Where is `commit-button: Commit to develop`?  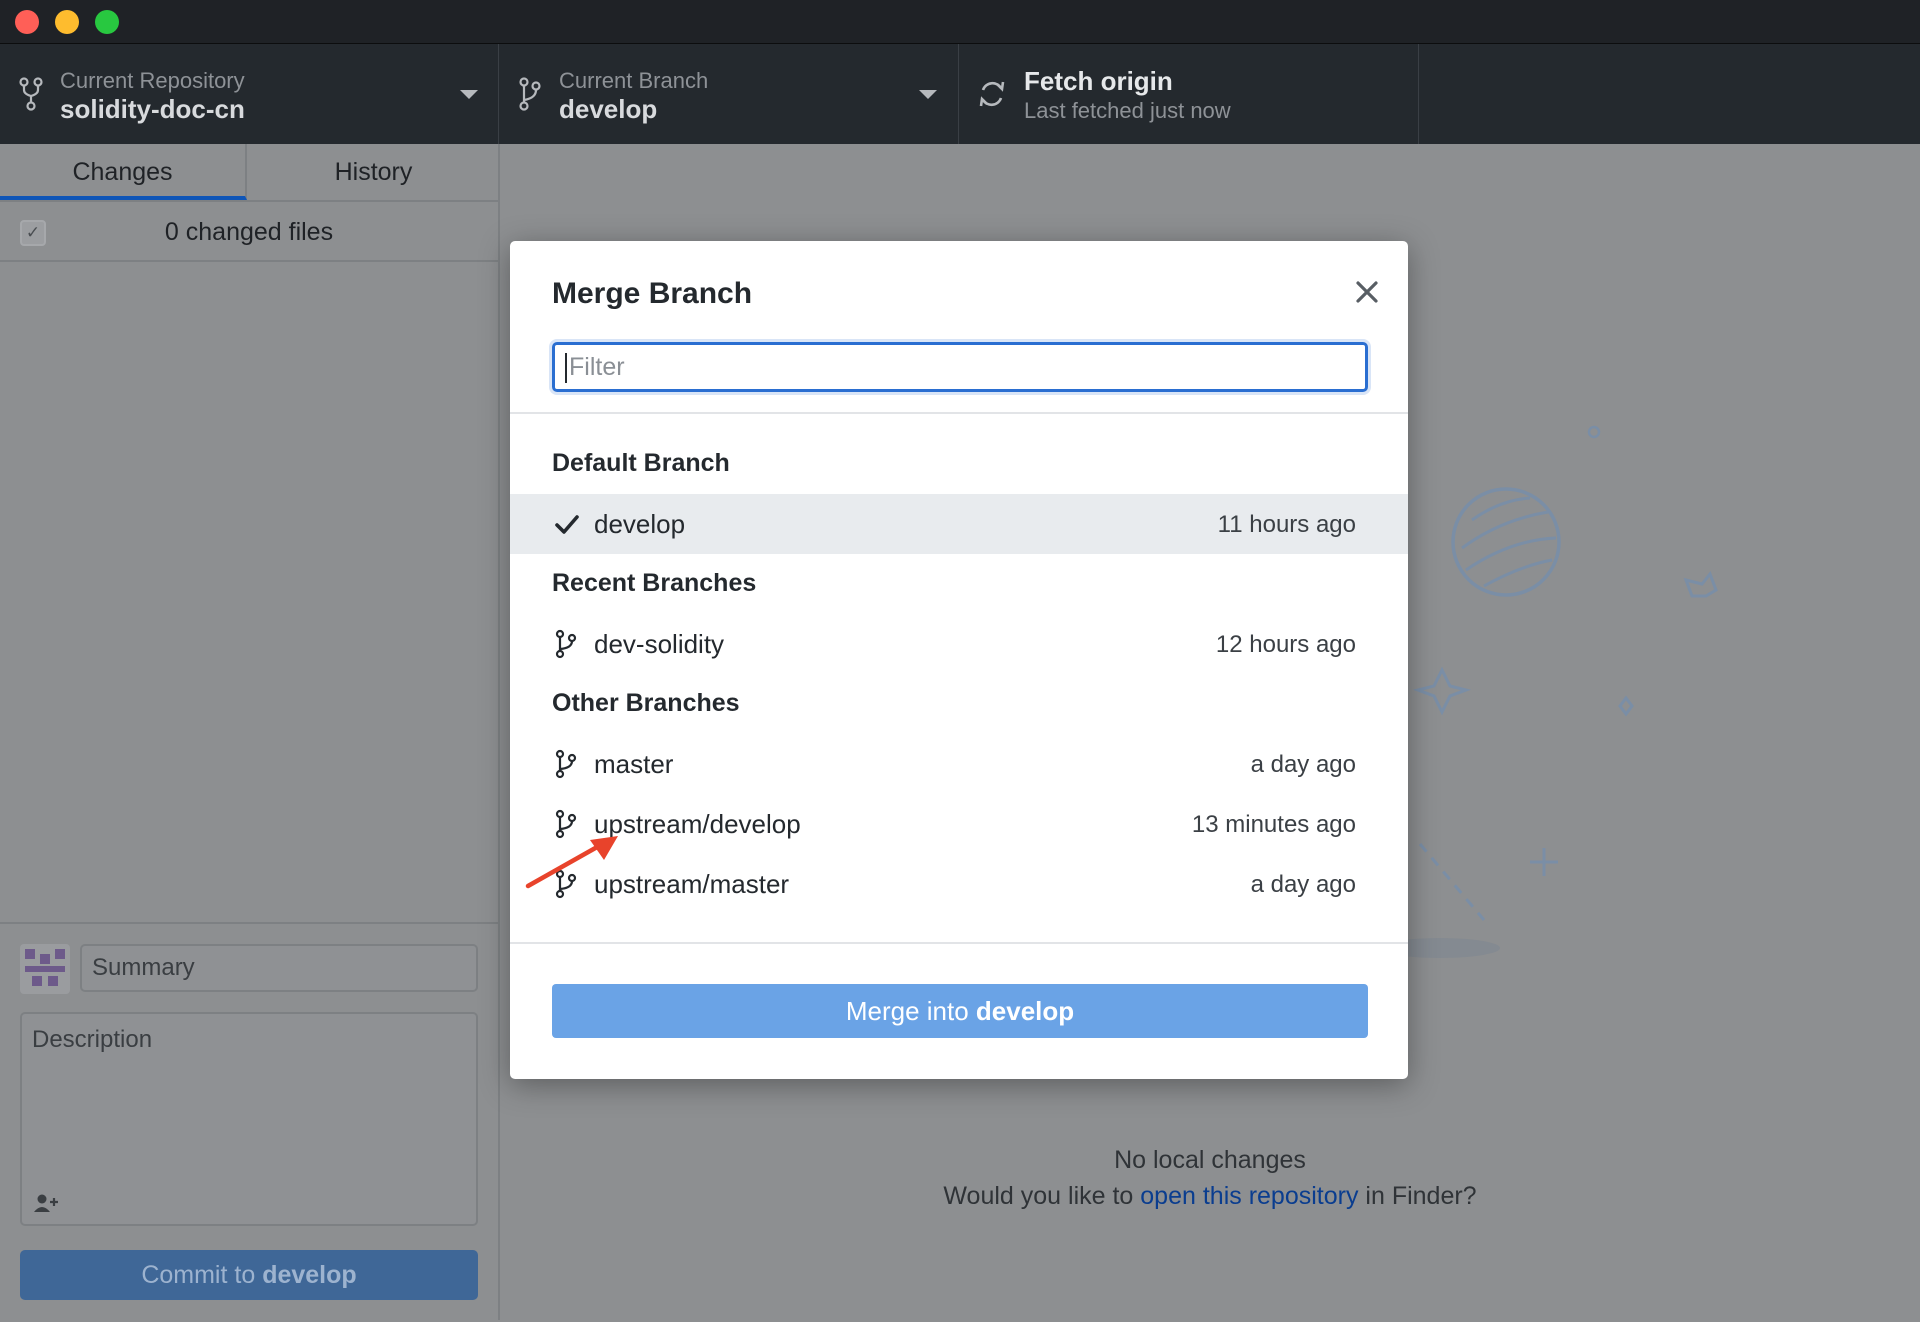
commit-button: Commit to develop is located at coordinates (249, 1275).